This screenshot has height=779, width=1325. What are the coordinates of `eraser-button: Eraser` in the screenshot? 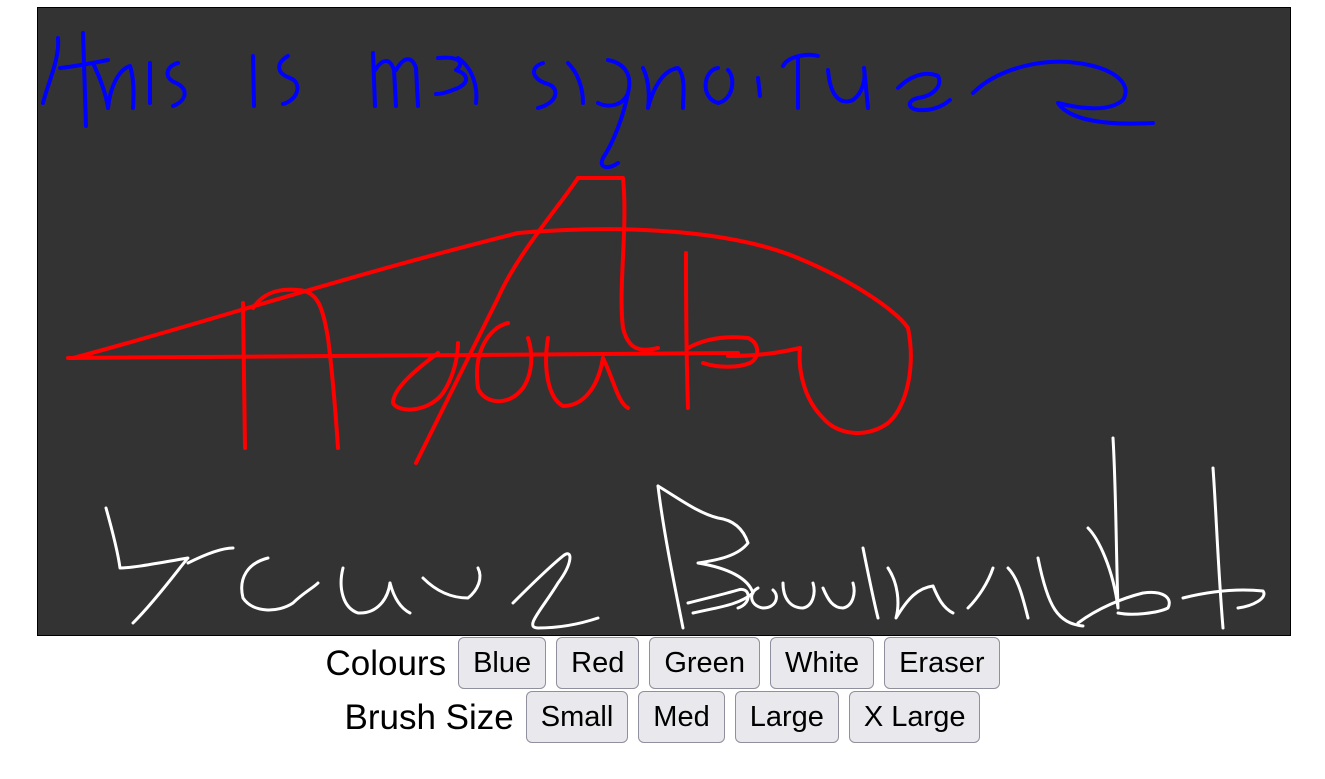 It's located at (942, 663).